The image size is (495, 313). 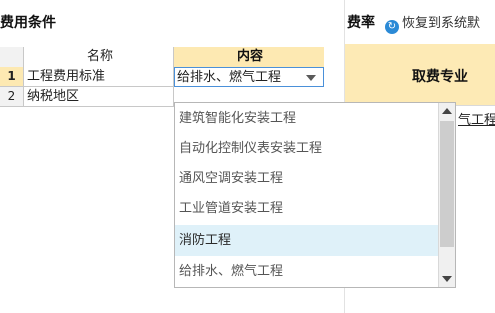 What do you see at coordinates (392, 27) in the screenshot?
I see `refresh-icon: ↻` at bounding box center [392, 27].